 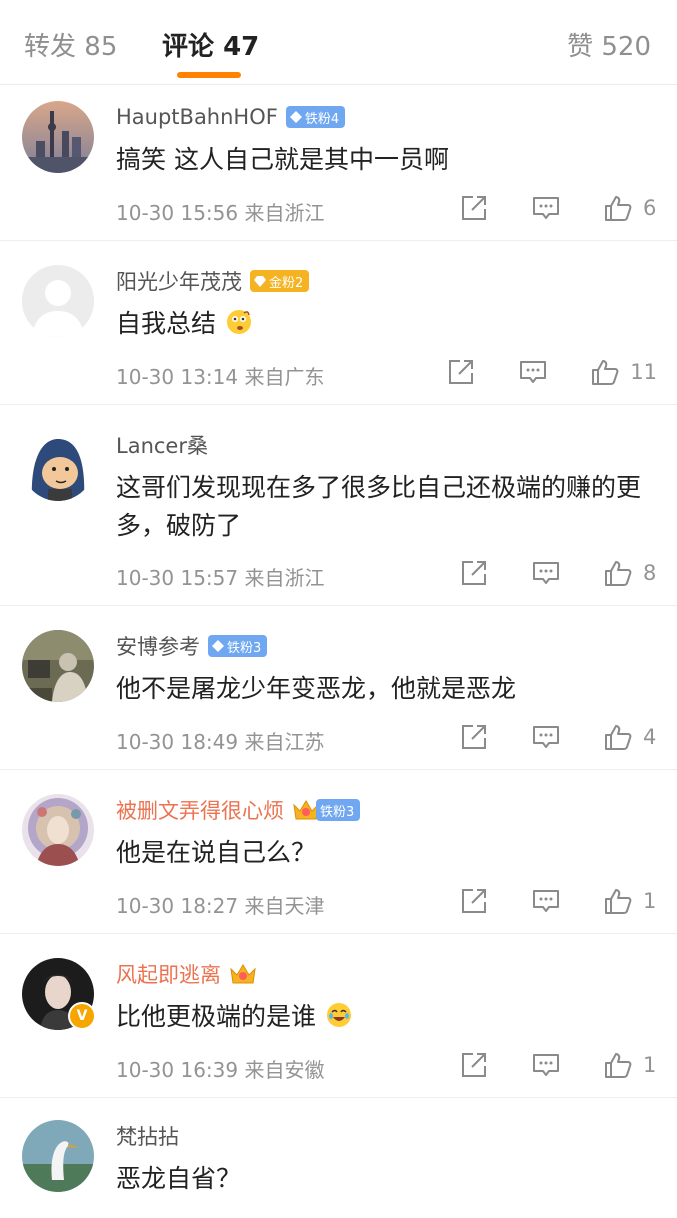 I want to click on comment-location: 来自江苏, so click(x=284, y=742).